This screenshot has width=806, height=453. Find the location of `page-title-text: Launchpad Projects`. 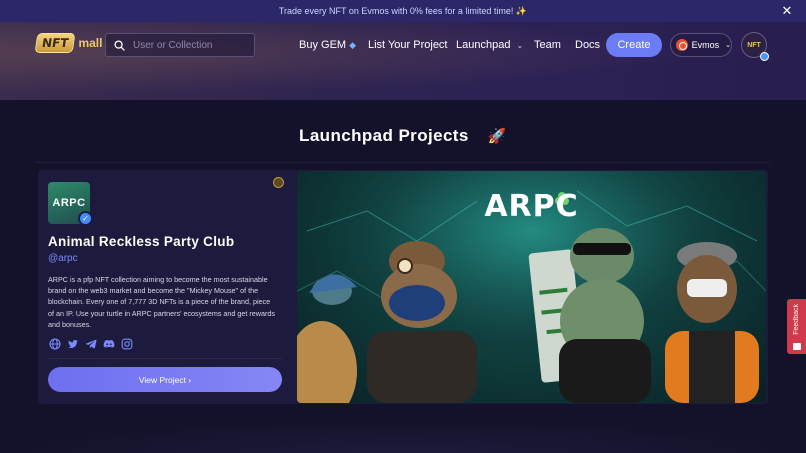

page-title-text: Launchpad Projects is located at coordinates (384, 135).